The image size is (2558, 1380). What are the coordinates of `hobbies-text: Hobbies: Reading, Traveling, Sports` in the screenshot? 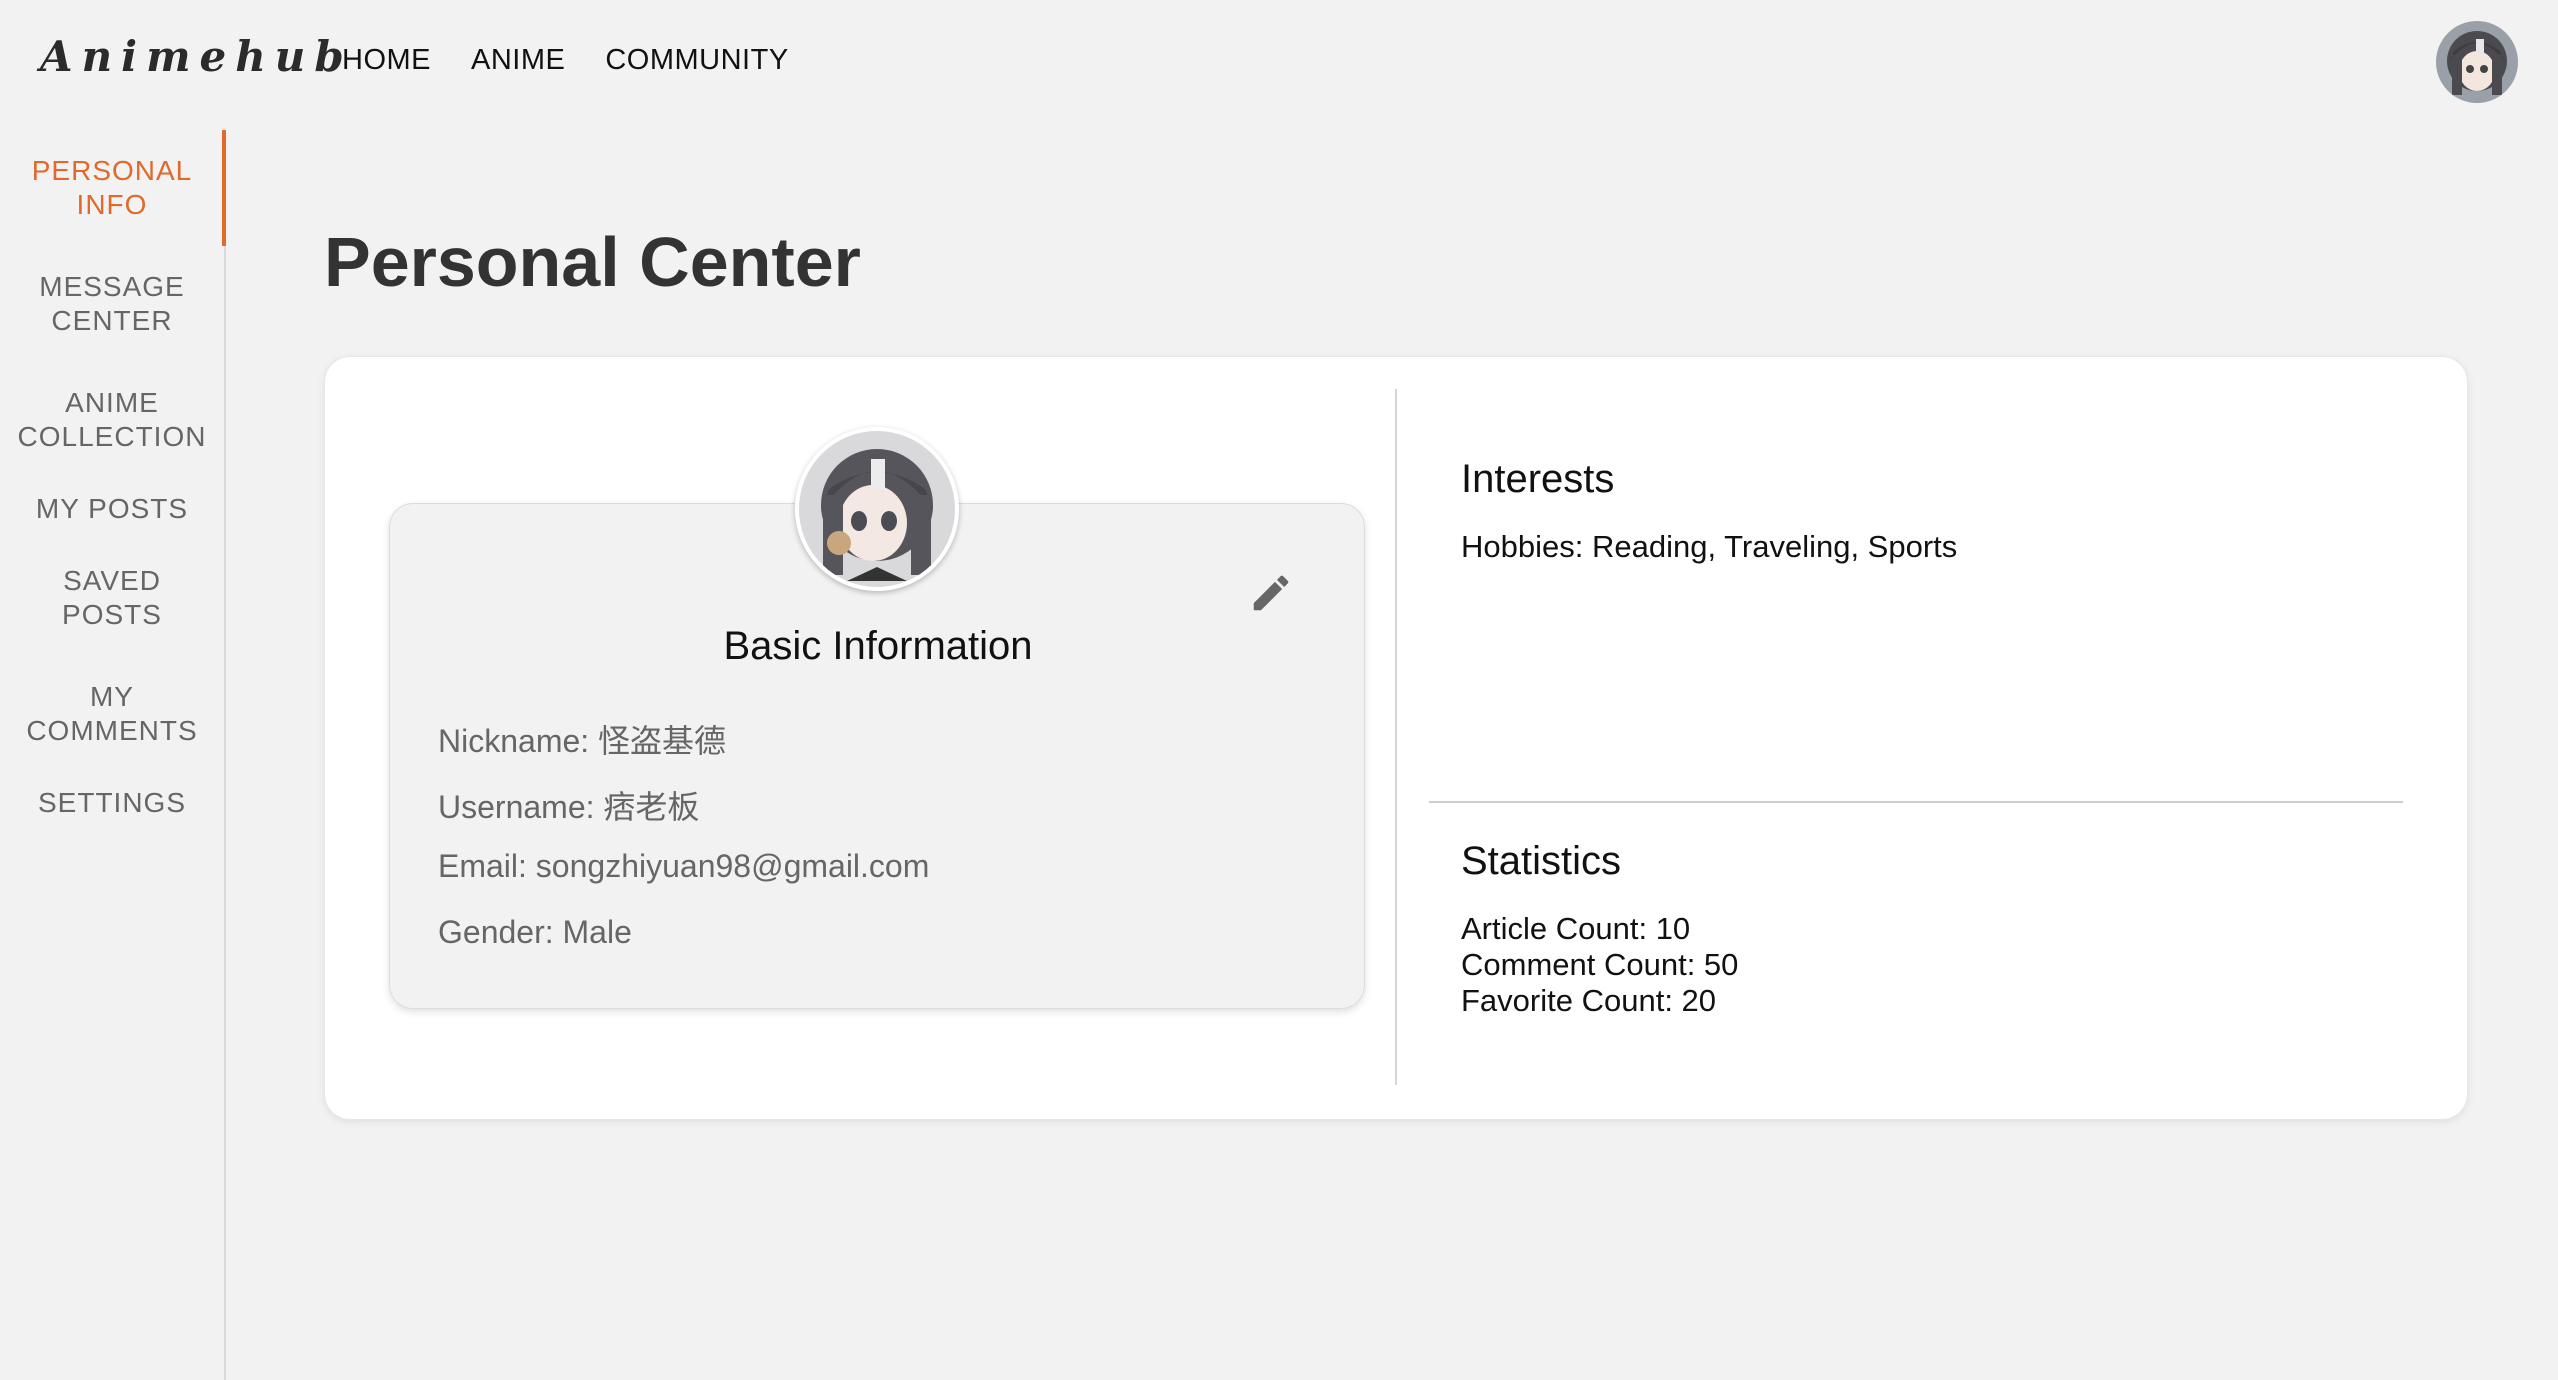 It's located at (1709, 546).